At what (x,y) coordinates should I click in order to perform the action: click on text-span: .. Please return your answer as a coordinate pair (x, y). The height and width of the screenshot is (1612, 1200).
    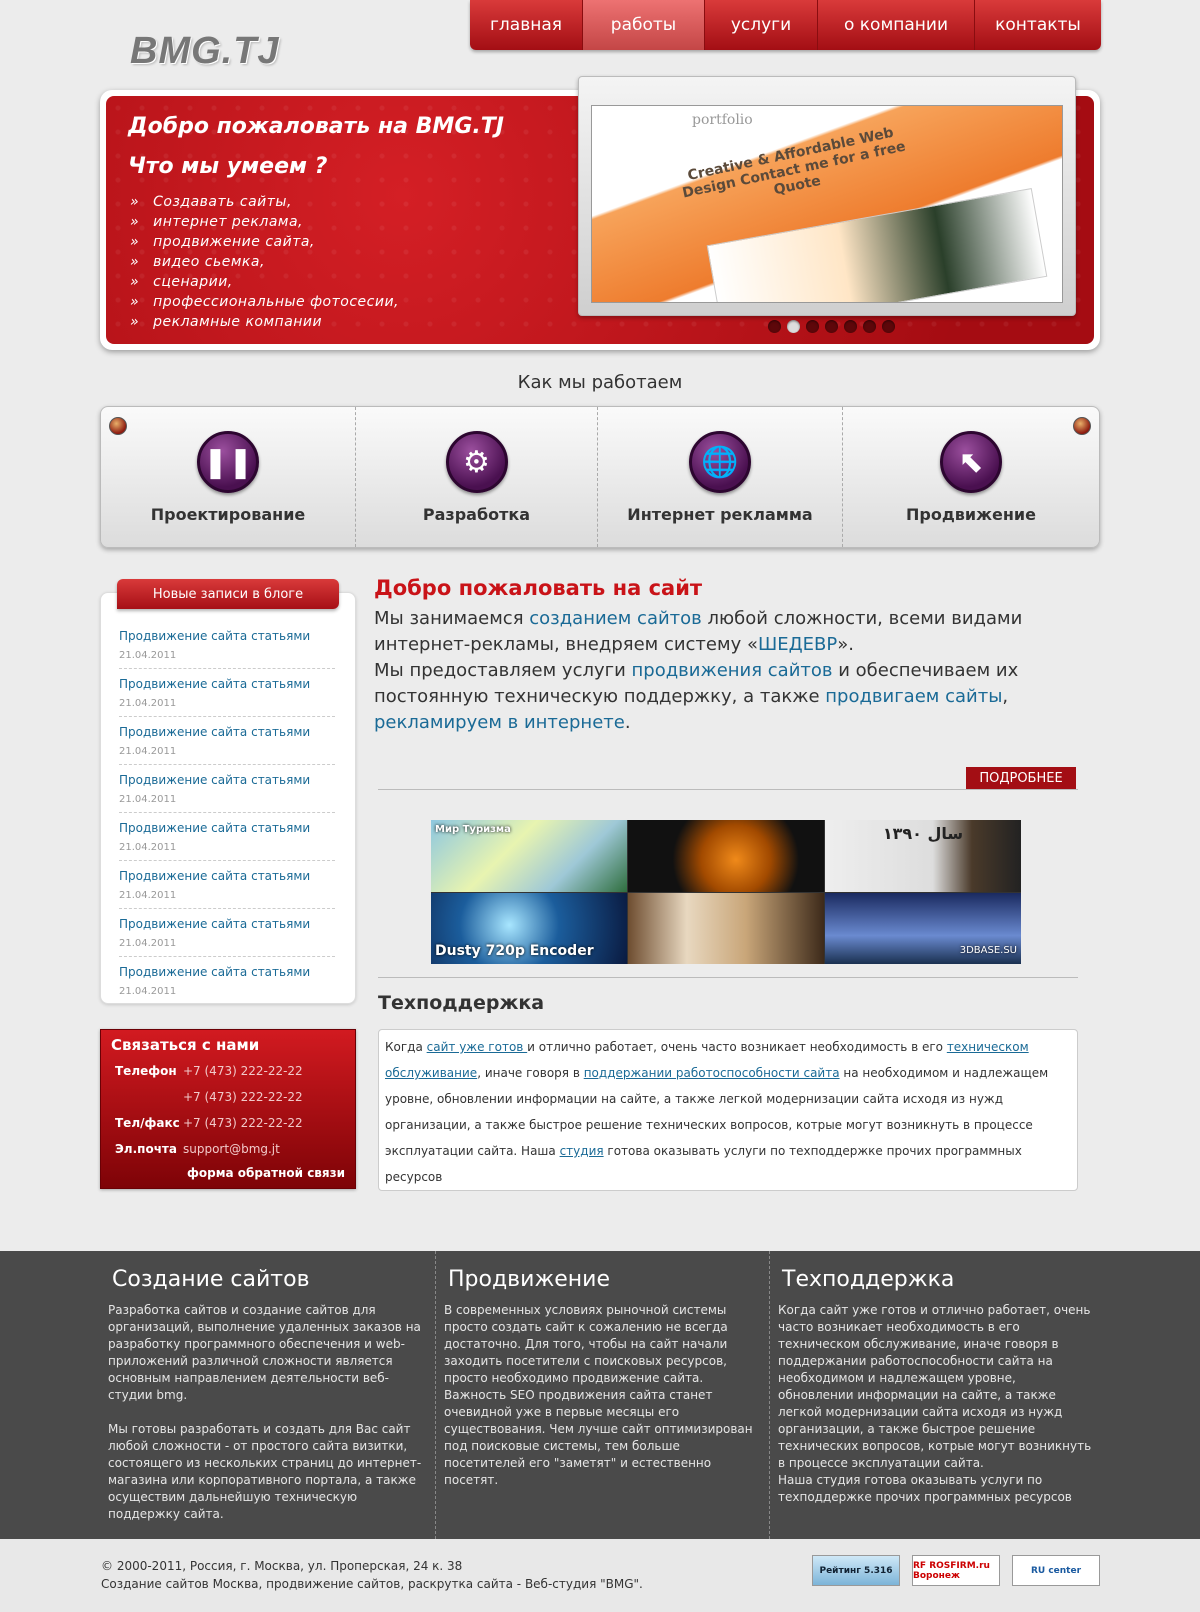
    Looking at the image, I should click on (627, 722).